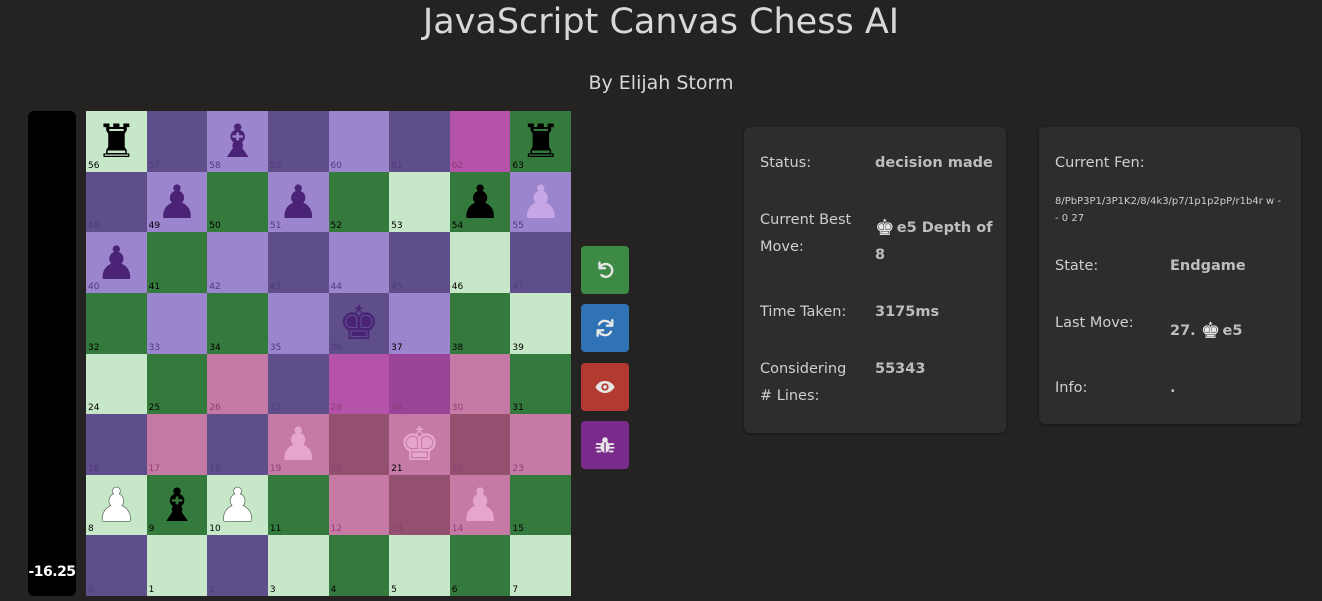 This screenshot has width=1322, height=601. Describe the element at coordinates (237, 141) in the screenshot. I see `board-square: ♝ 58` at that location.